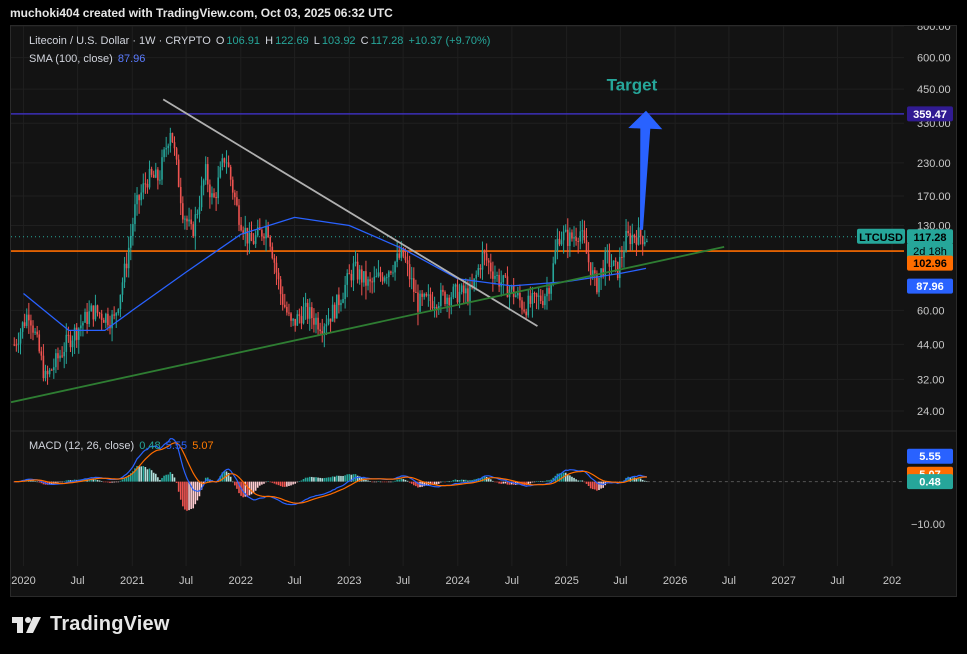 The height and width of the screenshot is (654, 967). I want to click on macd-legend: MACD (12, 26, close) 0.48 5.55 5.07, so click(122, 446).